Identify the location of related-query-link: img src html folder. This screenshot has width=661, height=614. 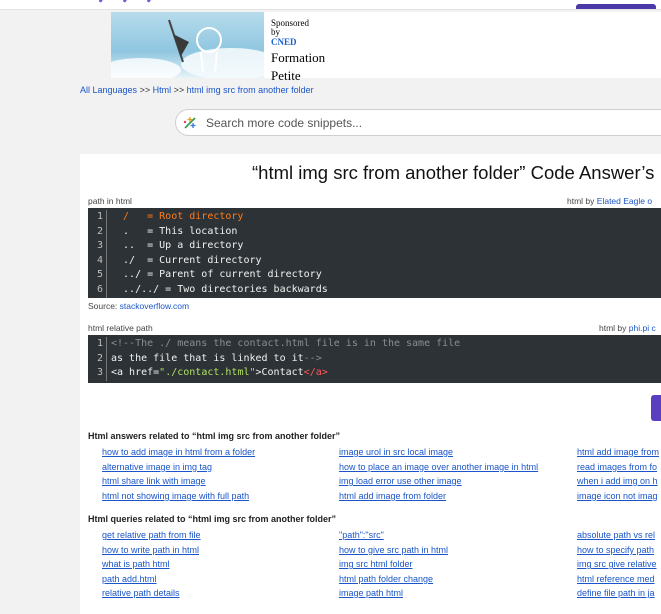
(376, 564).